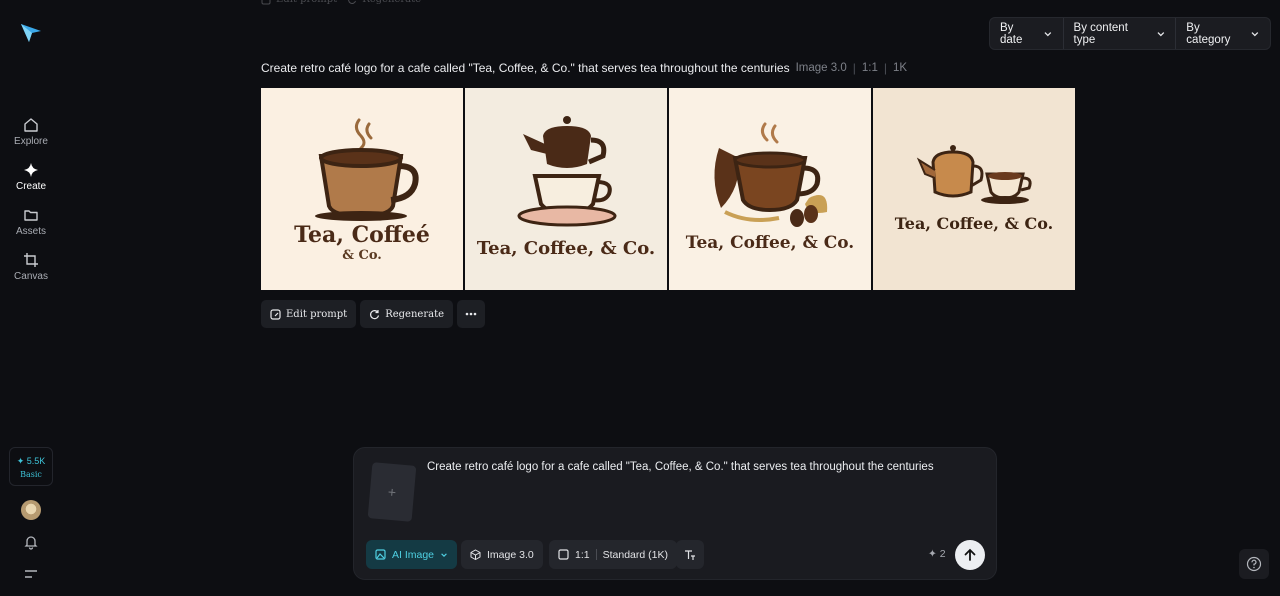 The image size is (1280, 596). Describe the element at coordinates (31, 510) in the screenshot. I see `avatar` at that location.